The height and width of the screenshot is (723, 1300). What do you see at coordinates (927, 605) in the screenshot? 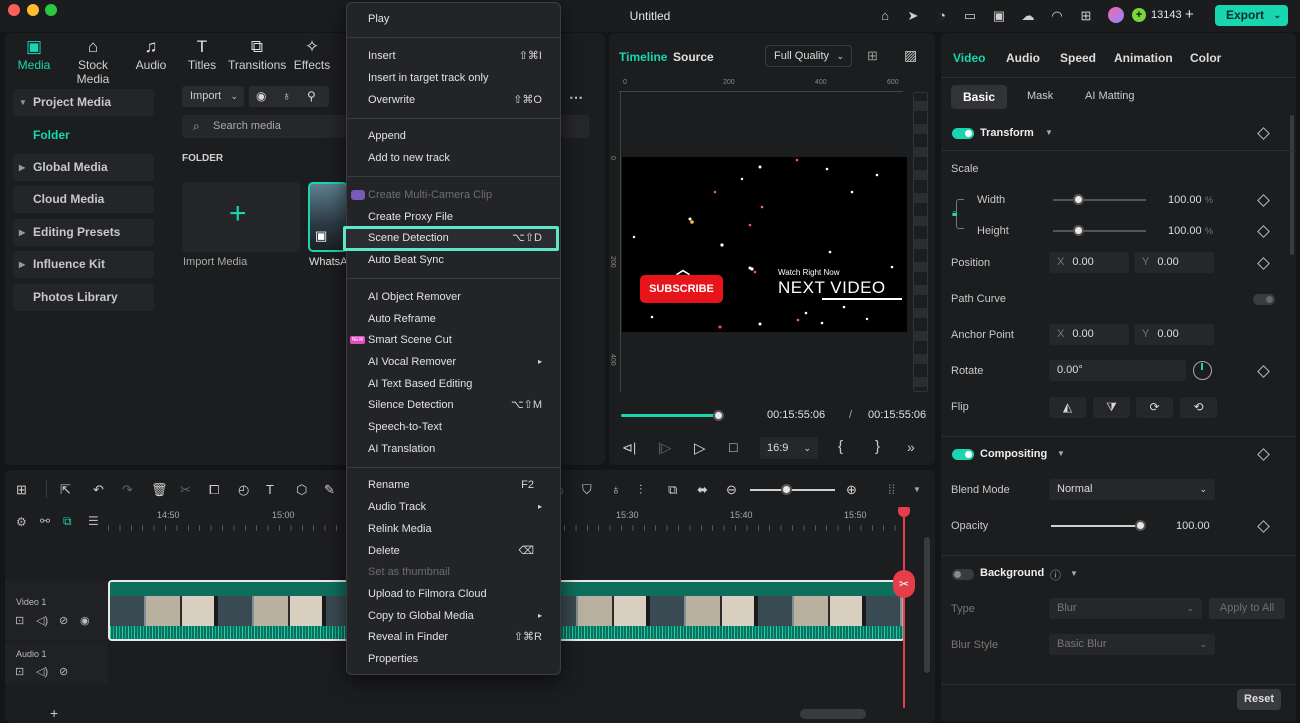
I see `timeline-vscrollbar` at bounding box center [927, 605].